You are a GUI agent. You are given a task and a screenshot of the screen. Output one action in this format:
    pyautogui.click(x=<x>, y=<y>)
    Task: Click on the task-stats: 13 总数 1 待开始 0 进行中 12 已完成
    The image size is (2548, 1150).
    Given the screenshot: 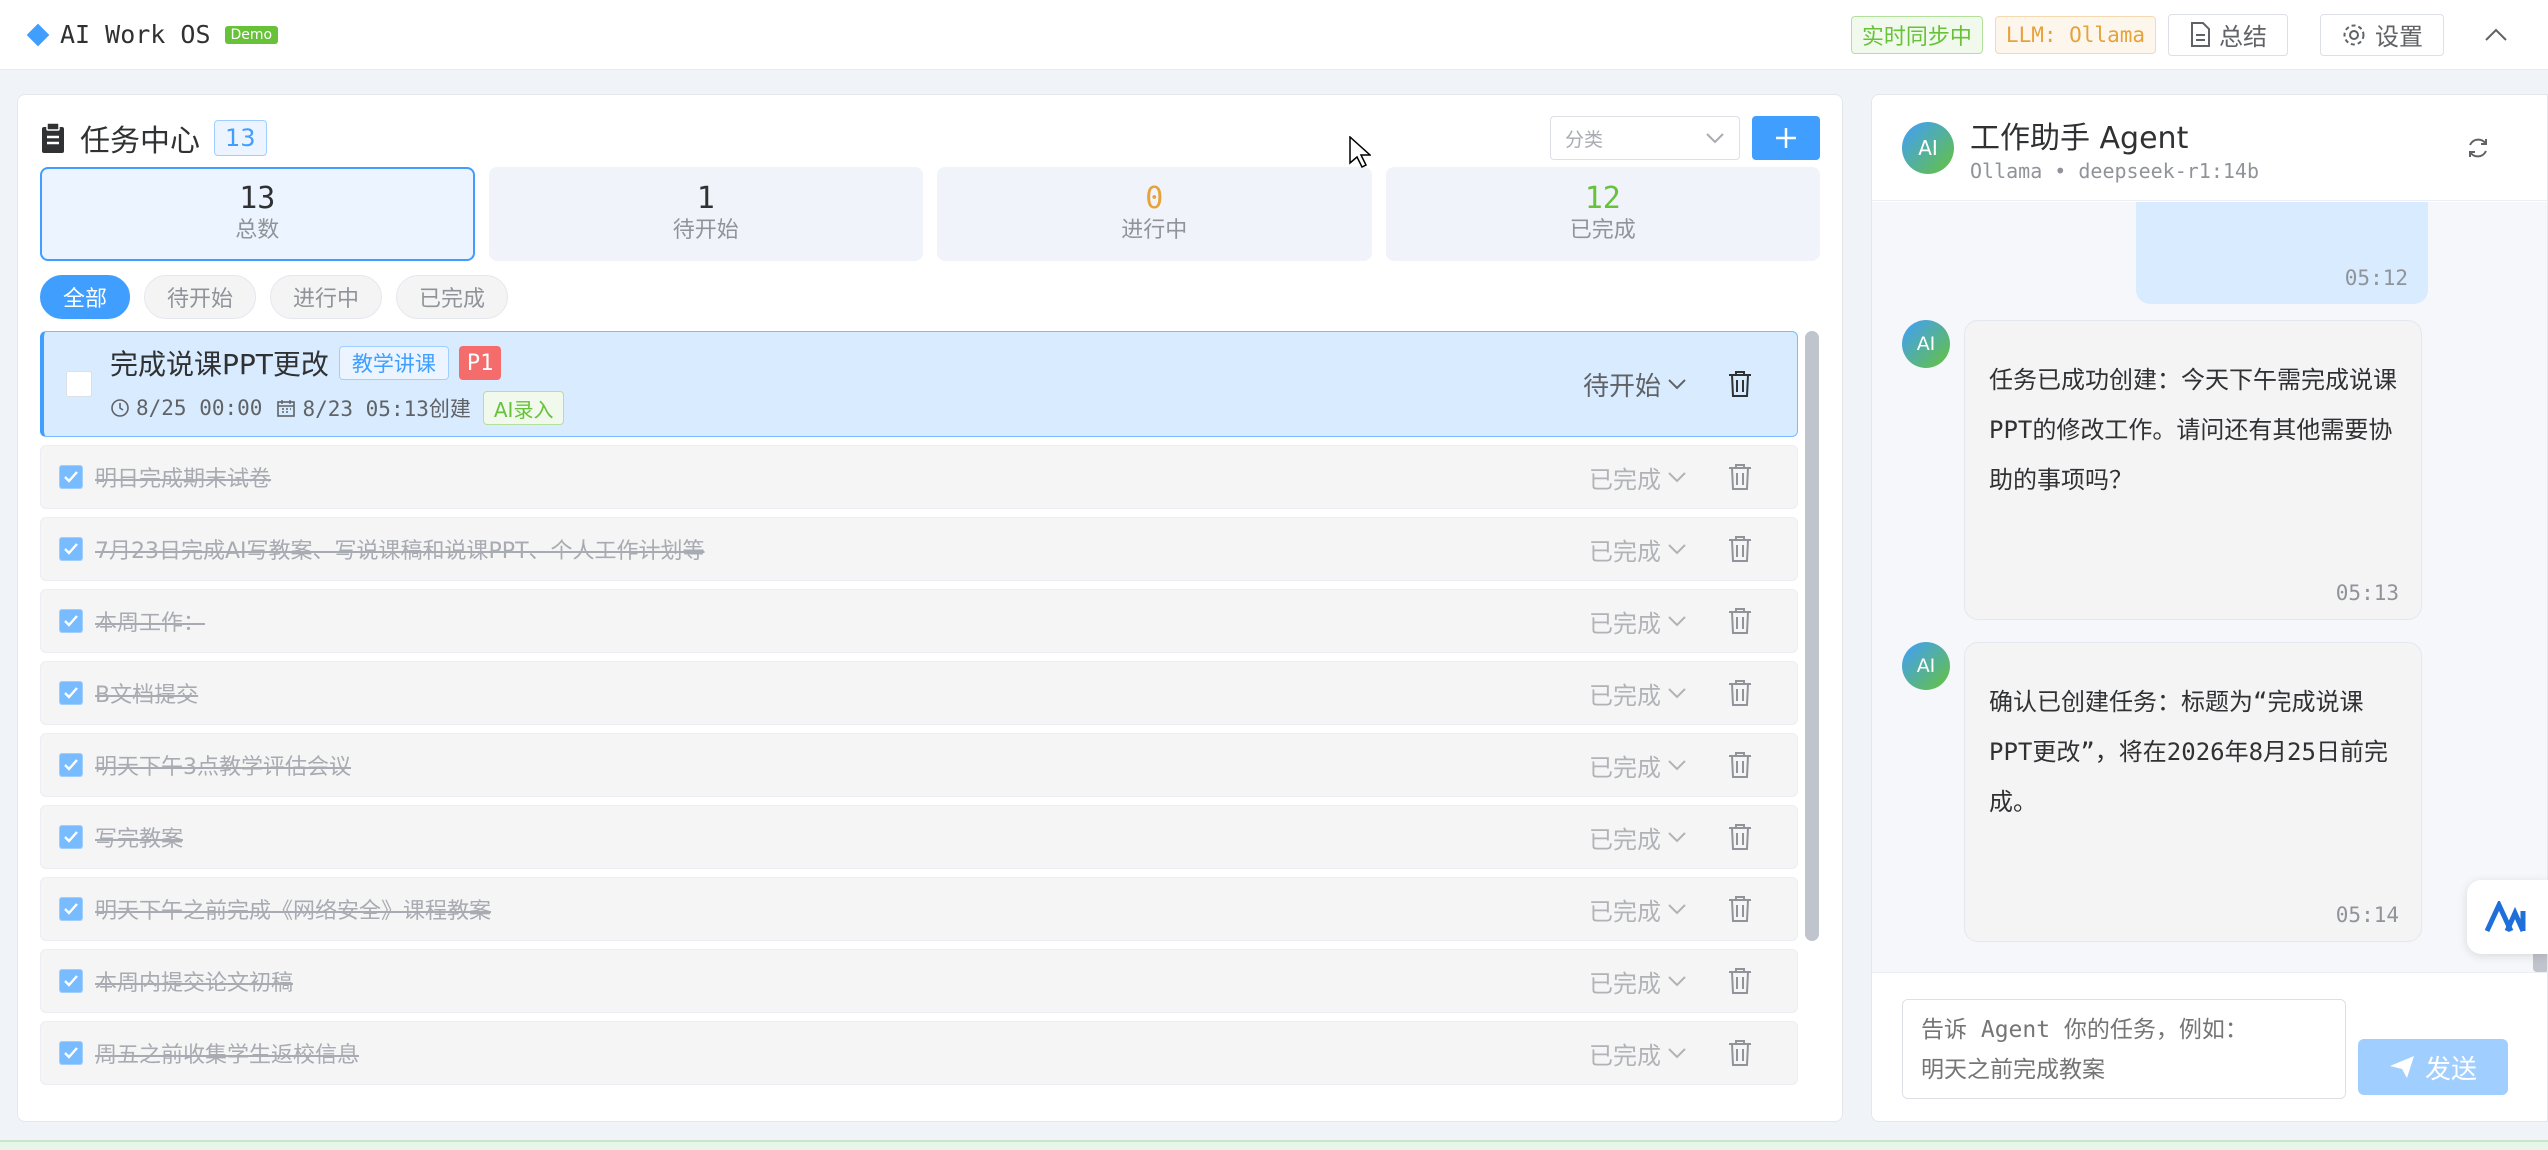 What is the action you would take?
    pyautogui.click(x=930, y=214)
    